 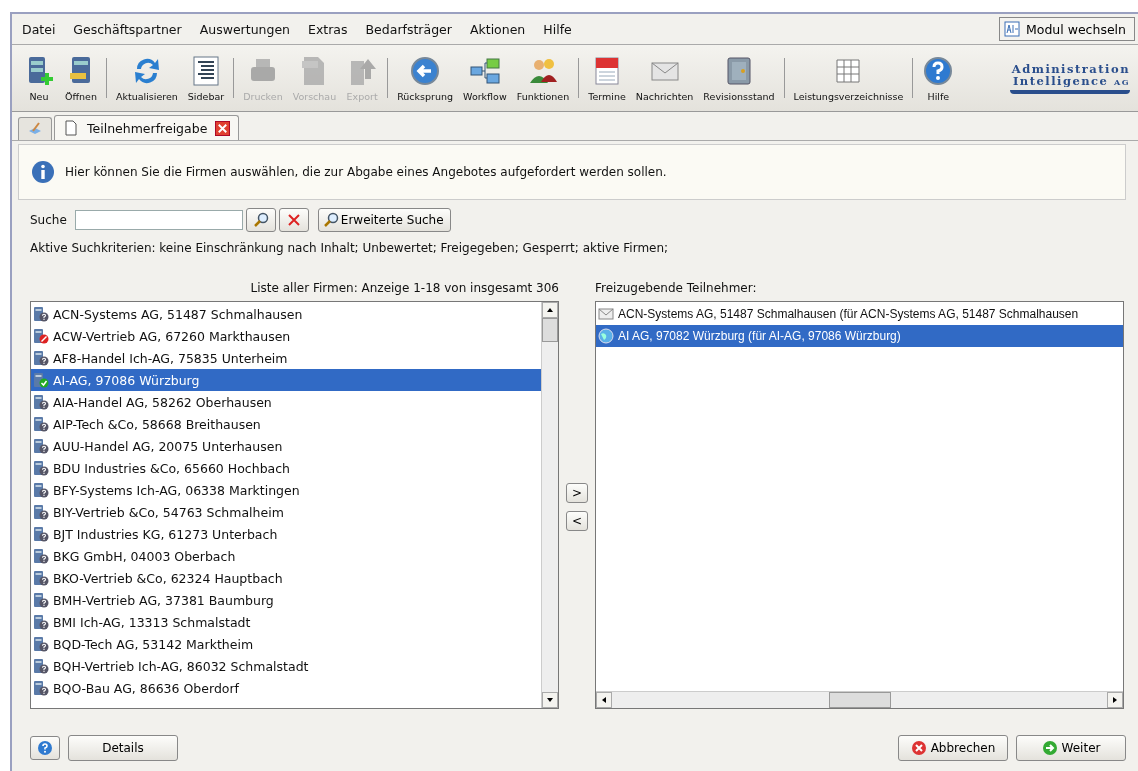 I want to click on advanced-search-button: Erweiterte Suche, so click(x=384, y=220).